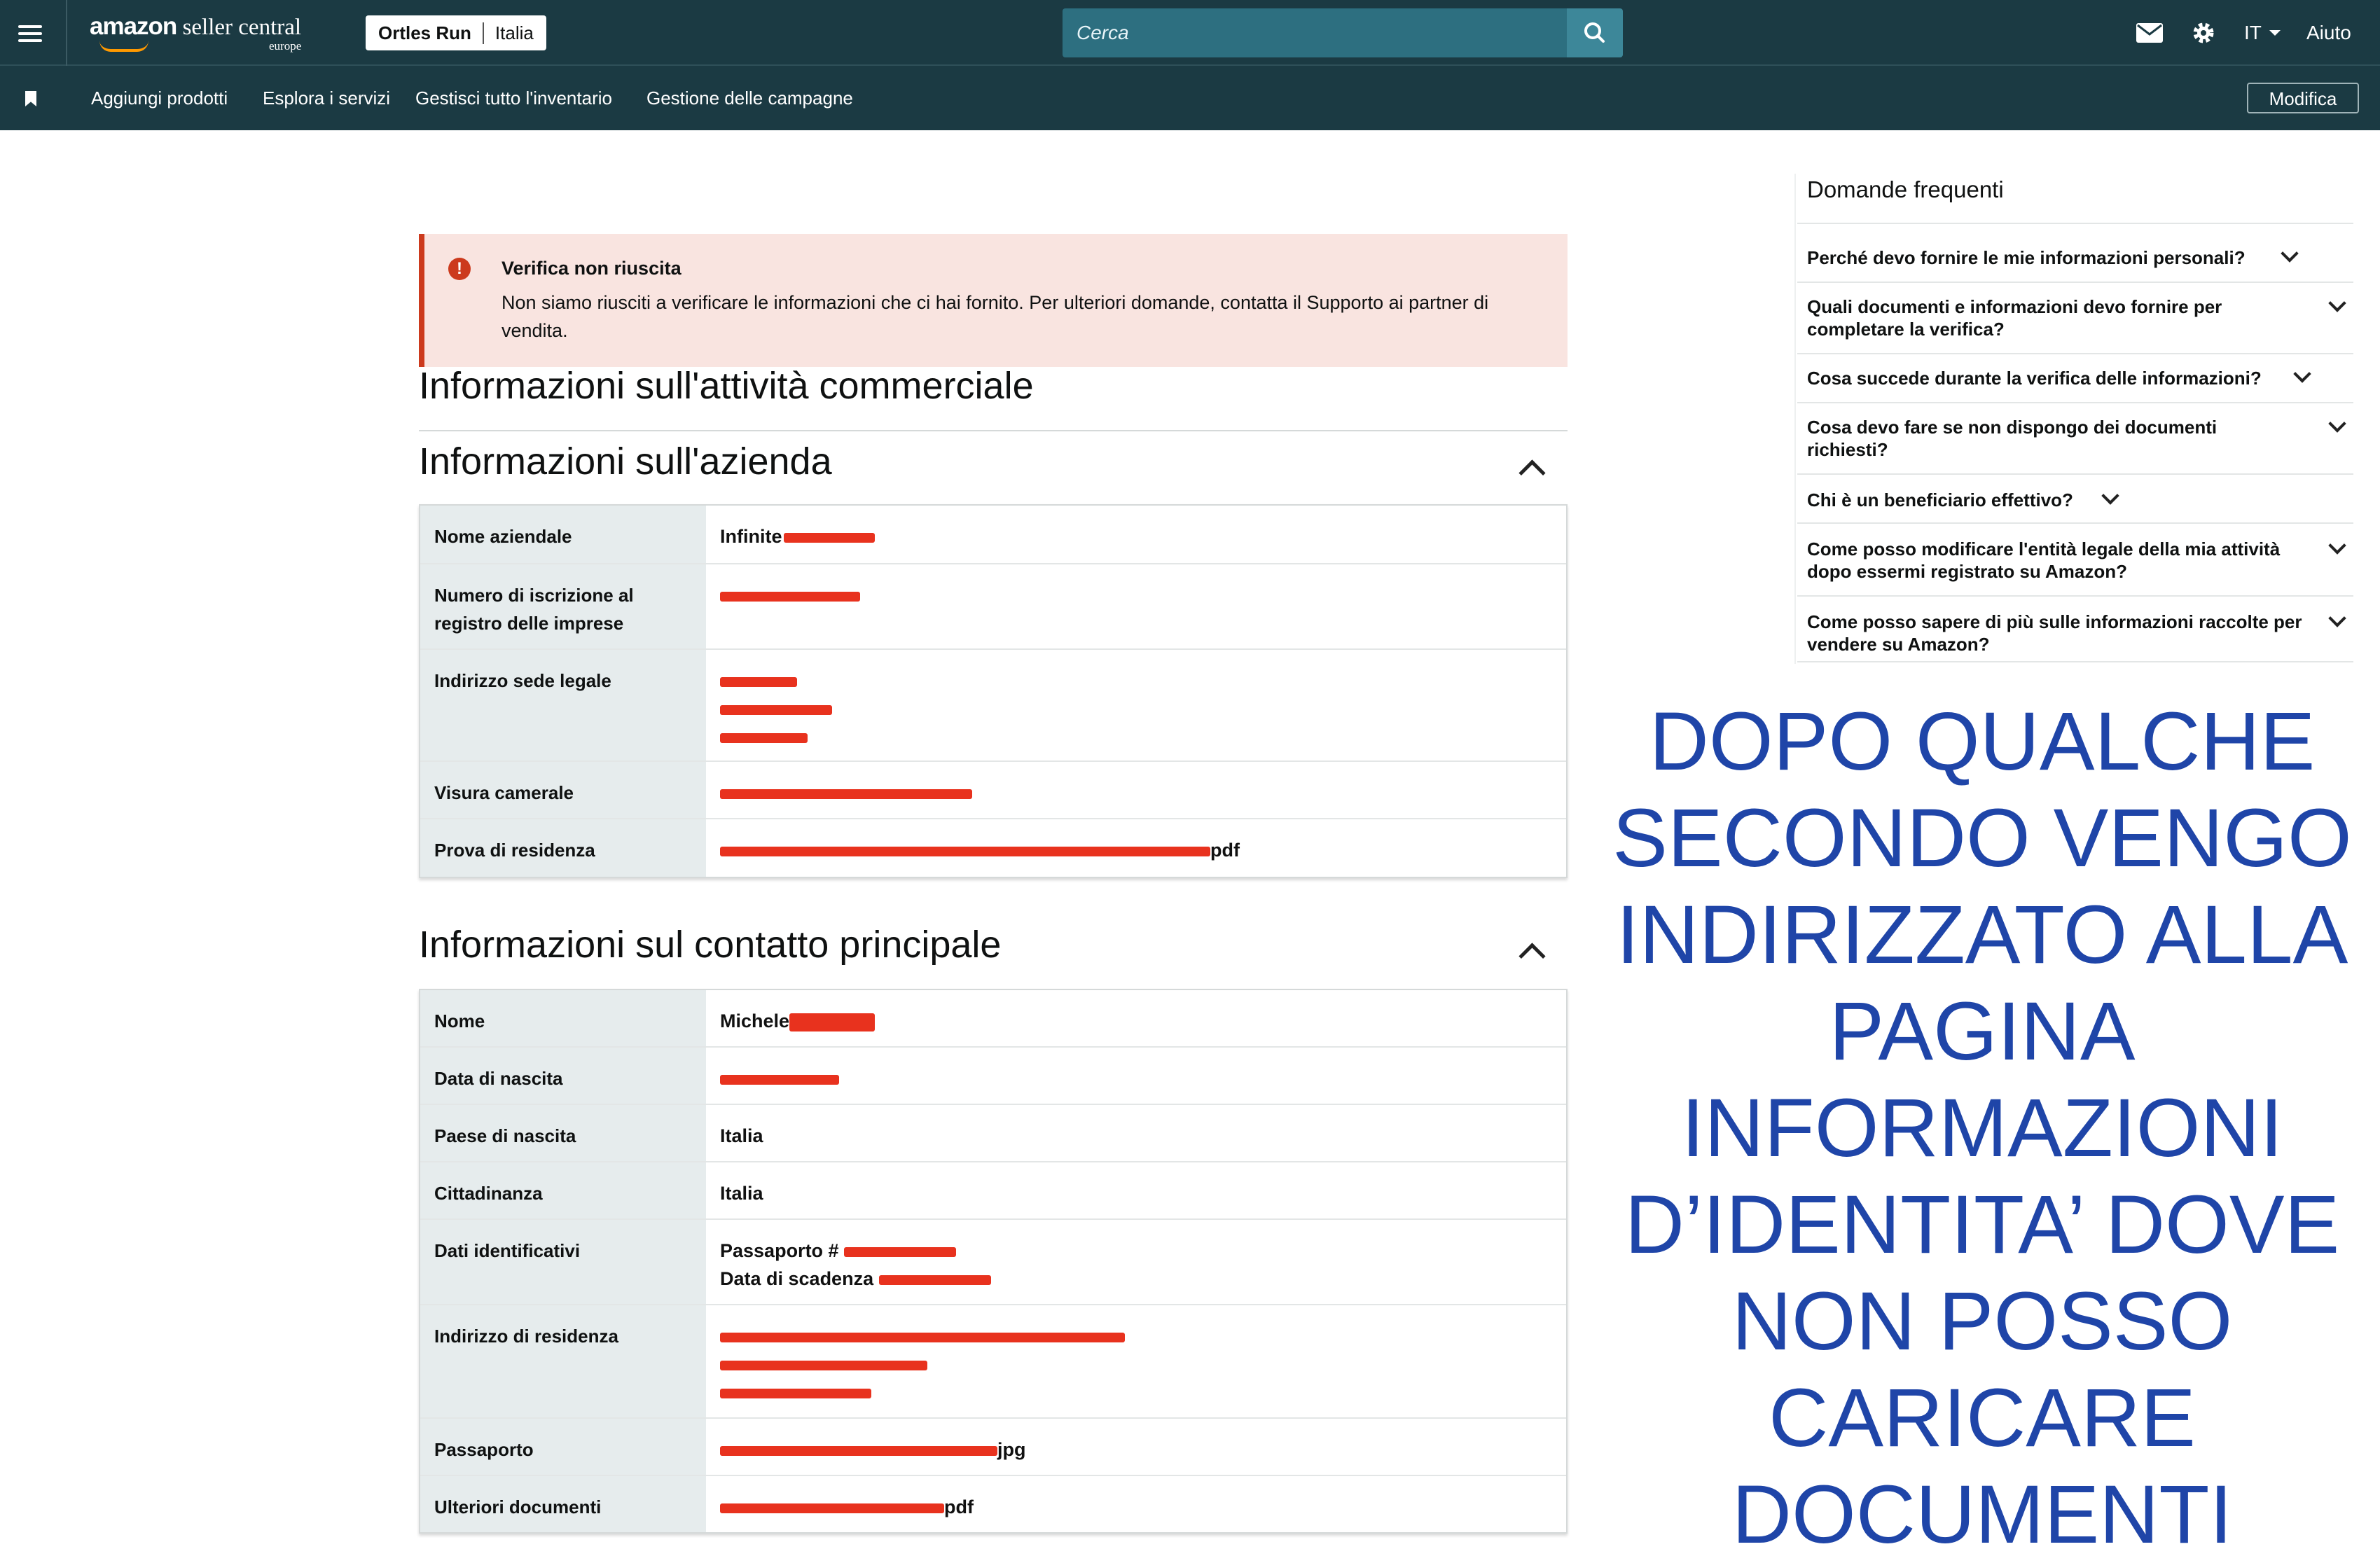  What do you see at coordinates (625, 461) in the screenshot?
I see `company-section-title: Informazioni sull'azienda` at bounding box center [625, 461].